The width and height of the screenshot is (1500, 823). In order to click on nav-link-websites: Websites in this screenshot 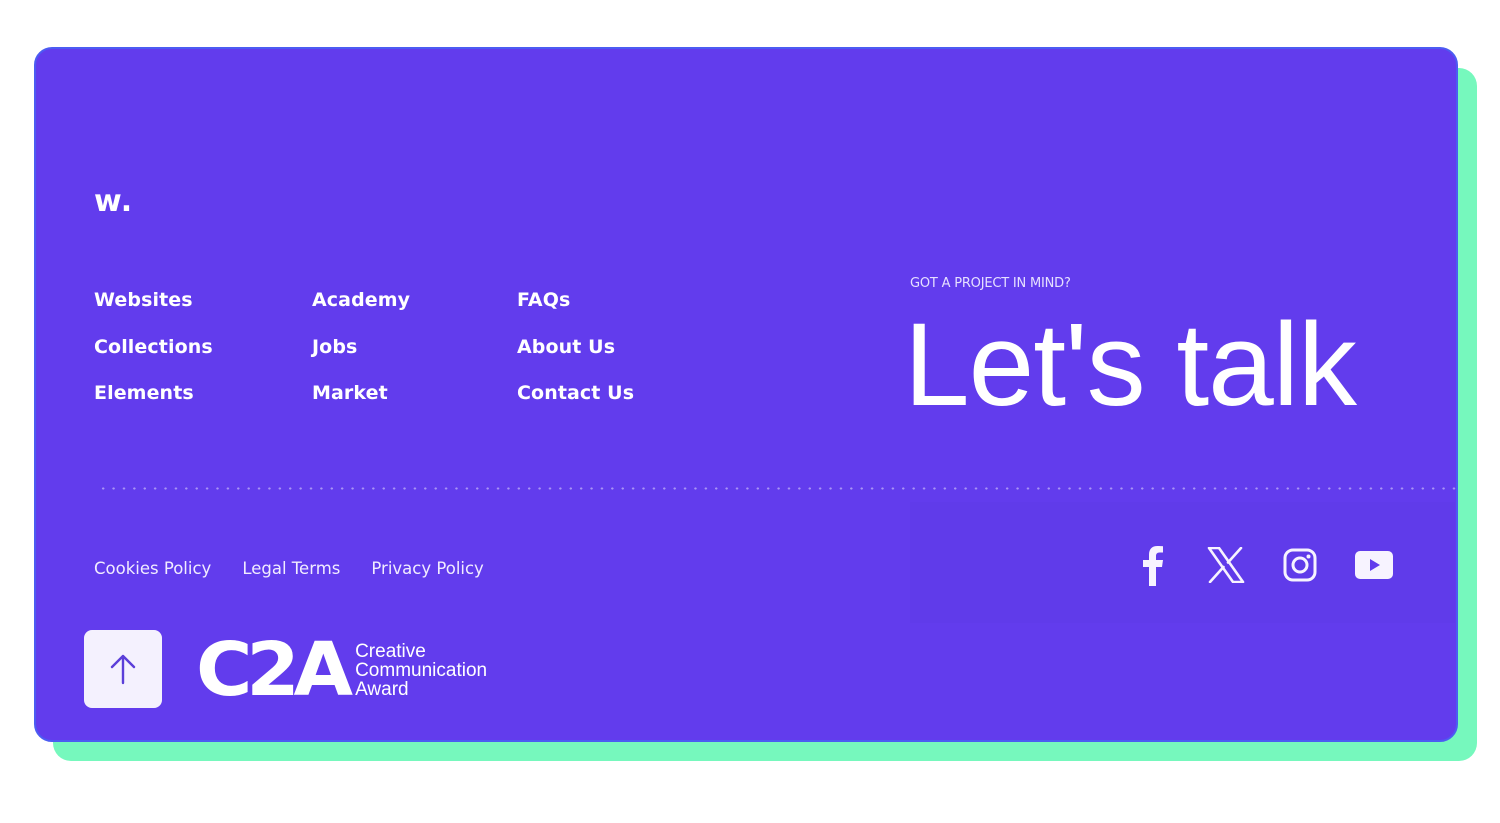, I will do `click(153, 300)`.